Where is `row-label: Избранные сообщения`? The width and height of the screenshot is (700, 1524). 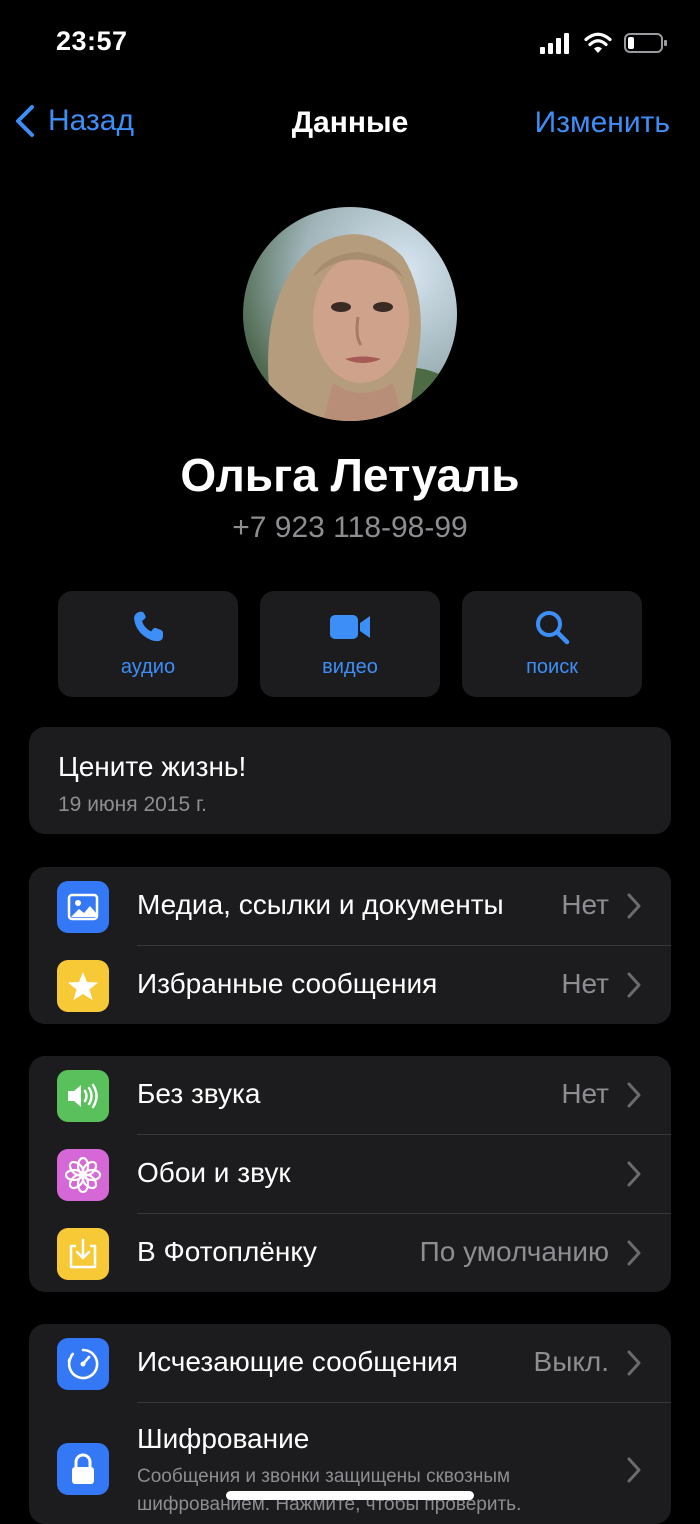 row-label: Избранные сообщения is located at coordinates (287, 983).